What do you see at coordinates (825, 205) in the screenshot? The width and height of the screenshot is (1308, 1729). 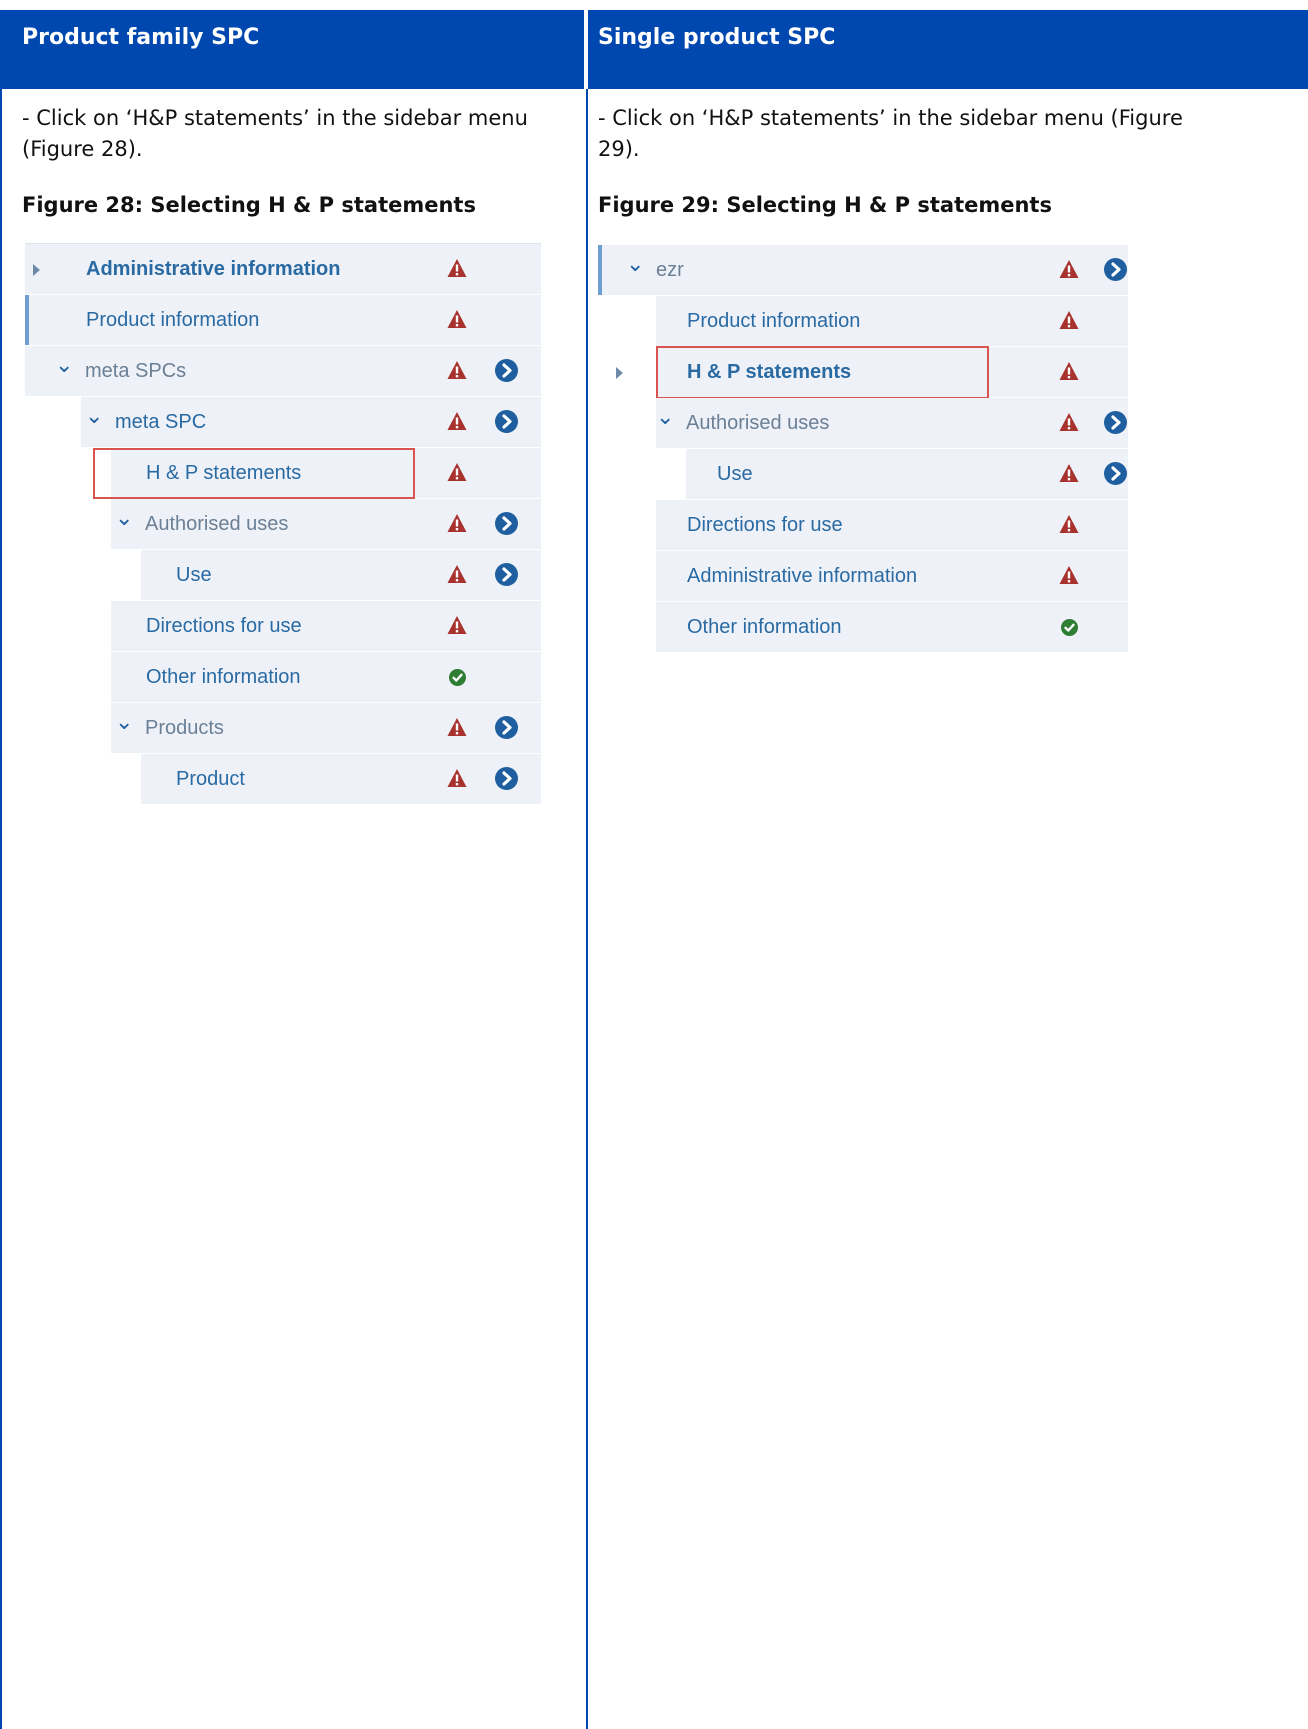 I see `figure-caption: Figure 29: Selecting H & P statements` at bounding box center [825, 205].